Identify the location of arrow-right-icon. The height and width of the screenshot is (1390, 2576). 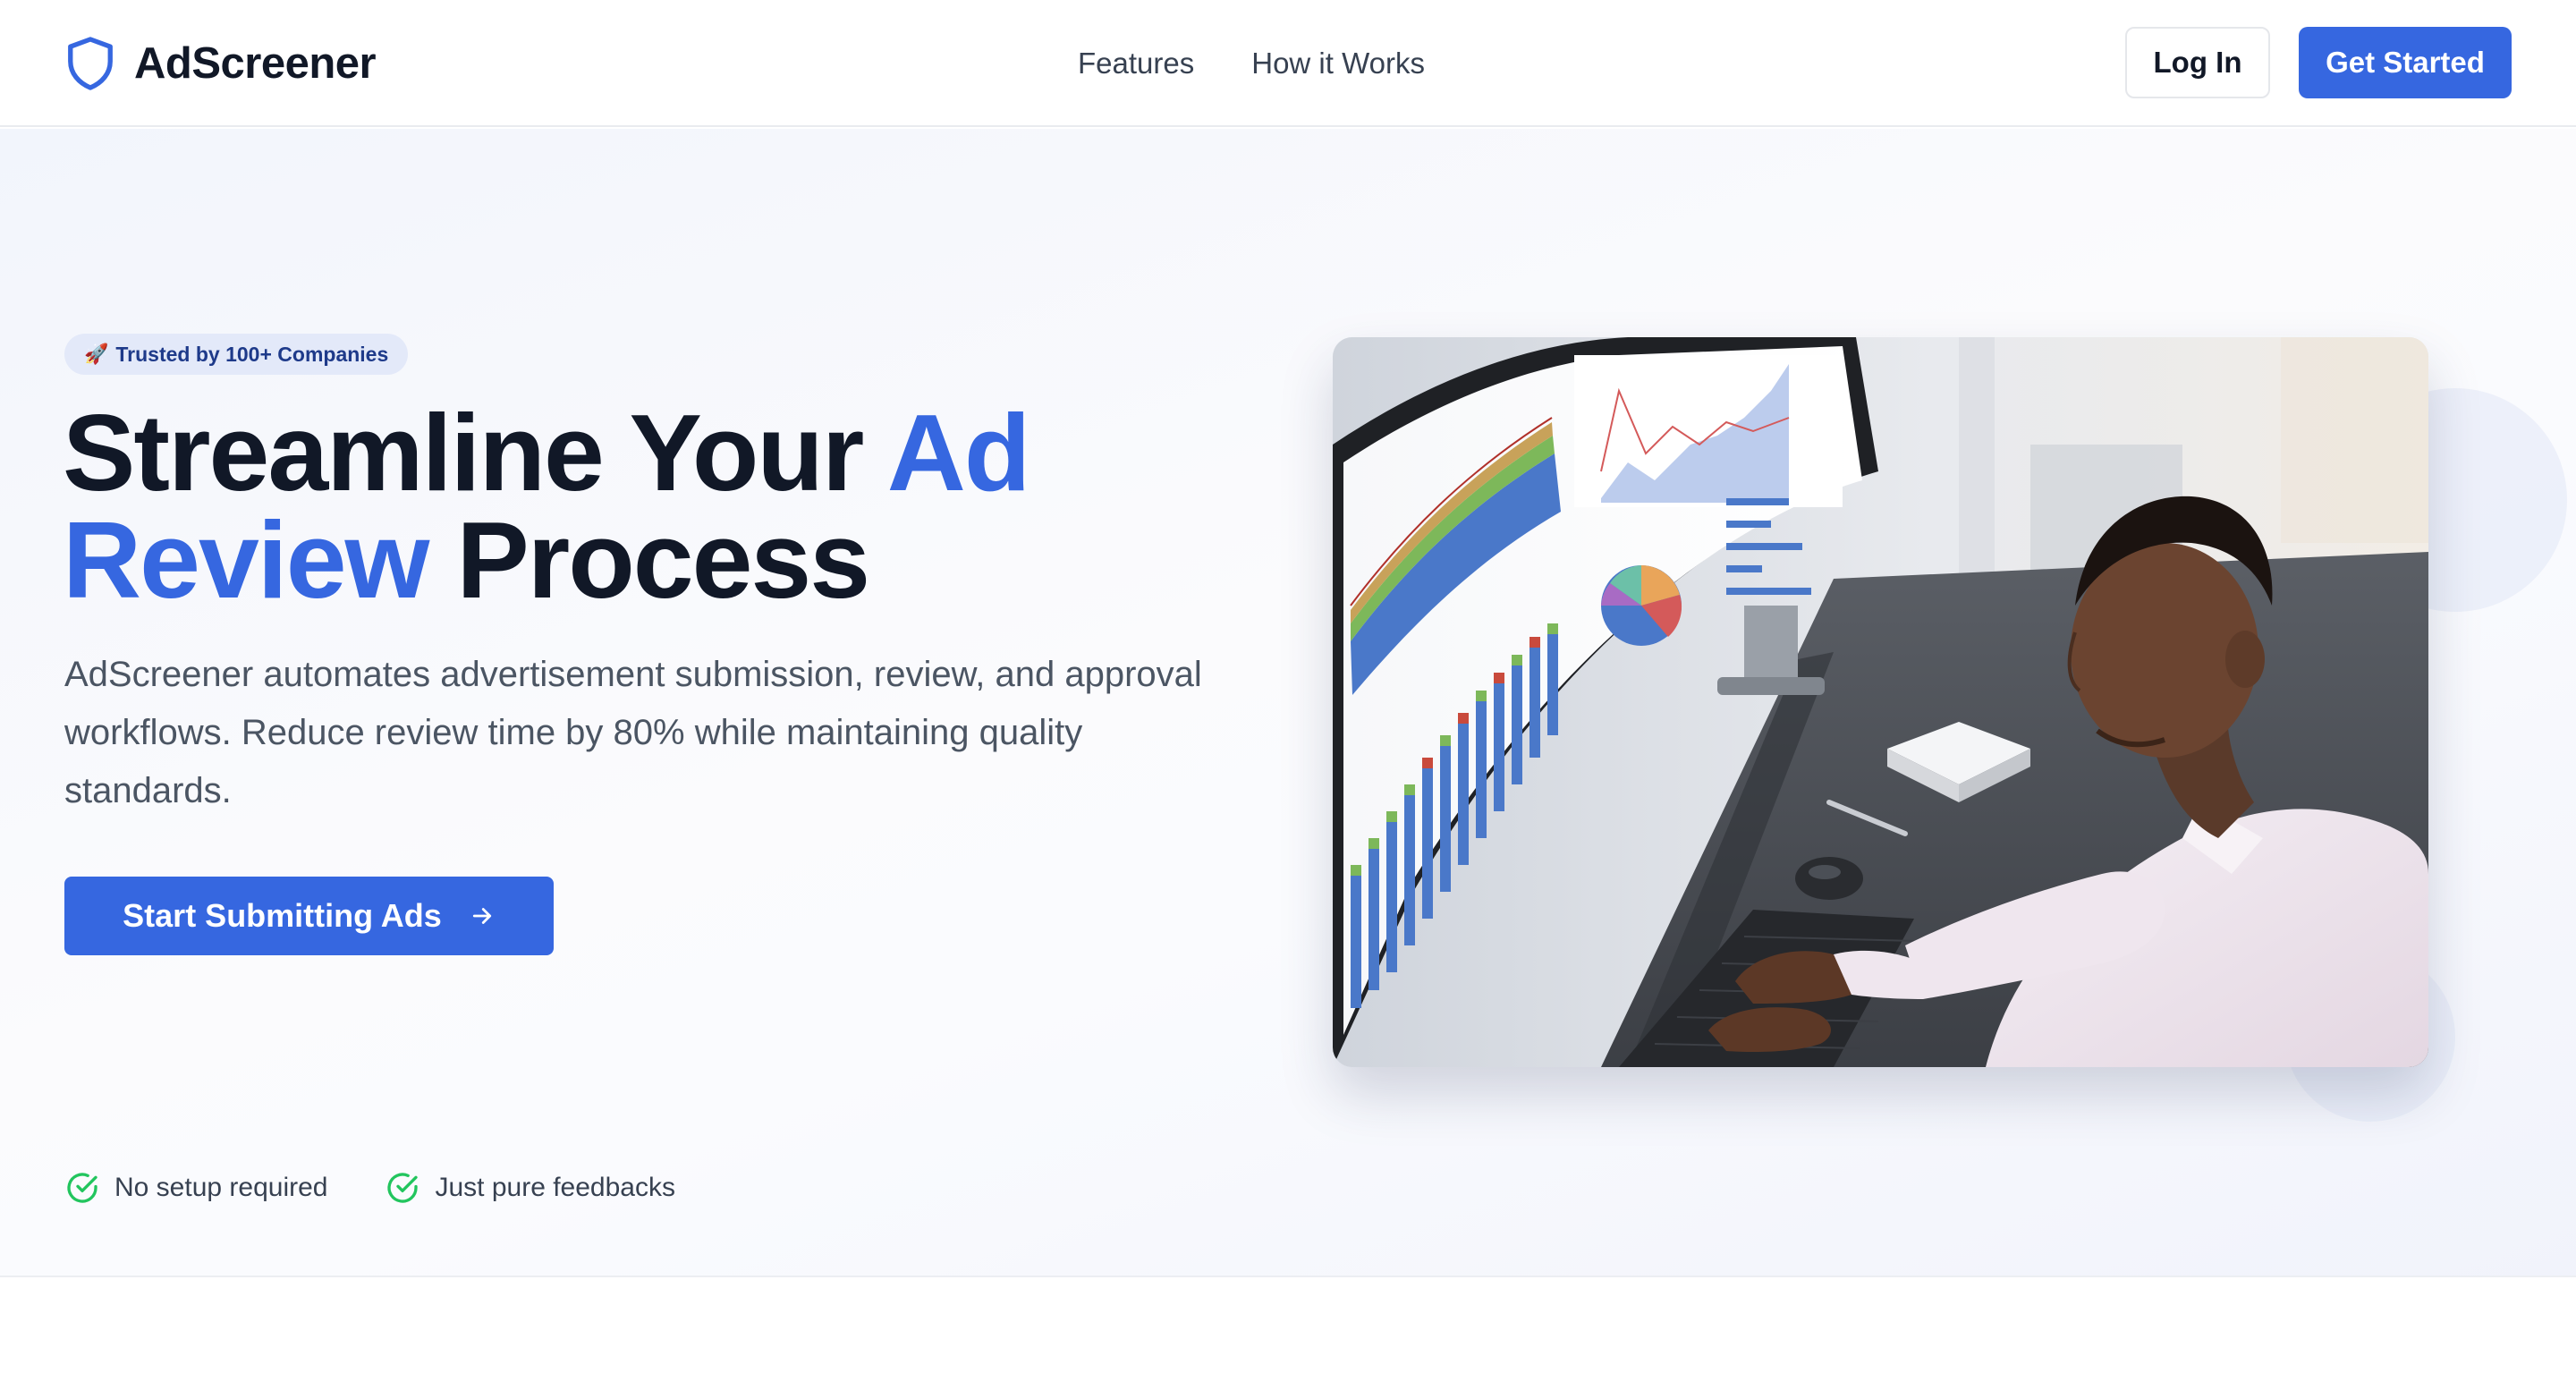
(481, 916).